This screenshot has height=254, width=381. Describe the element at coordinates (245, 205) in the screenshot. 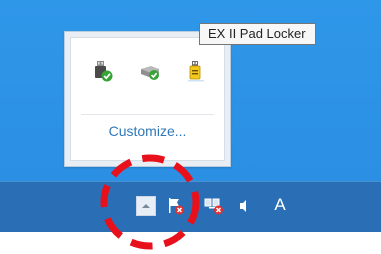

I see `speaker-icon` at that location.